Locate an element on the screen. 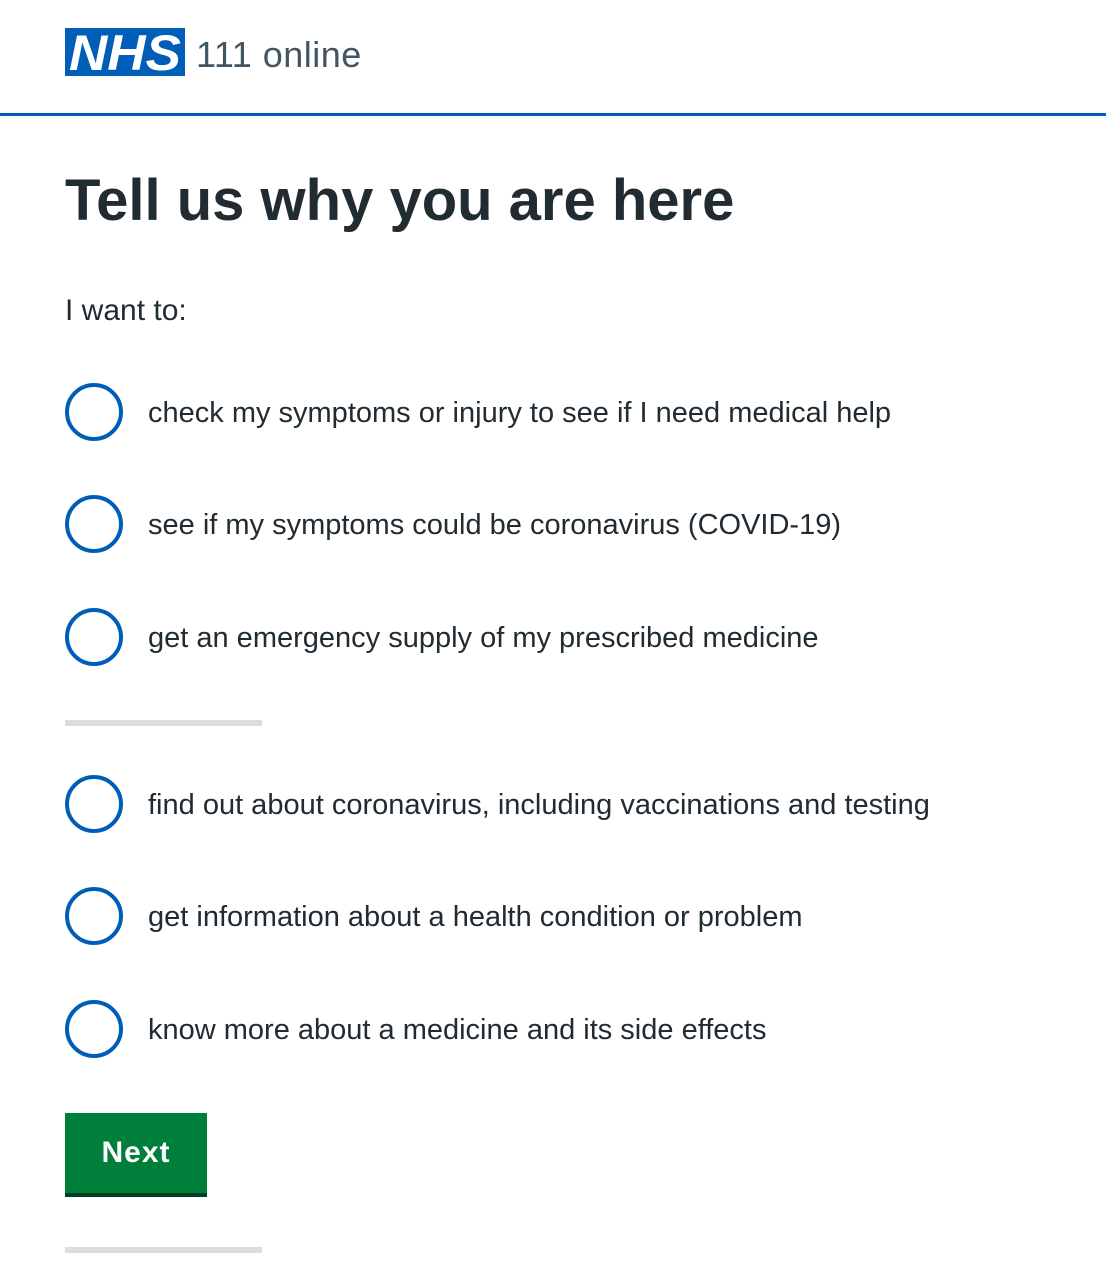 Image resolution: width=1106 pixels, height=1268 pixels. next-button: Next is located at coordinates (136, 1155).